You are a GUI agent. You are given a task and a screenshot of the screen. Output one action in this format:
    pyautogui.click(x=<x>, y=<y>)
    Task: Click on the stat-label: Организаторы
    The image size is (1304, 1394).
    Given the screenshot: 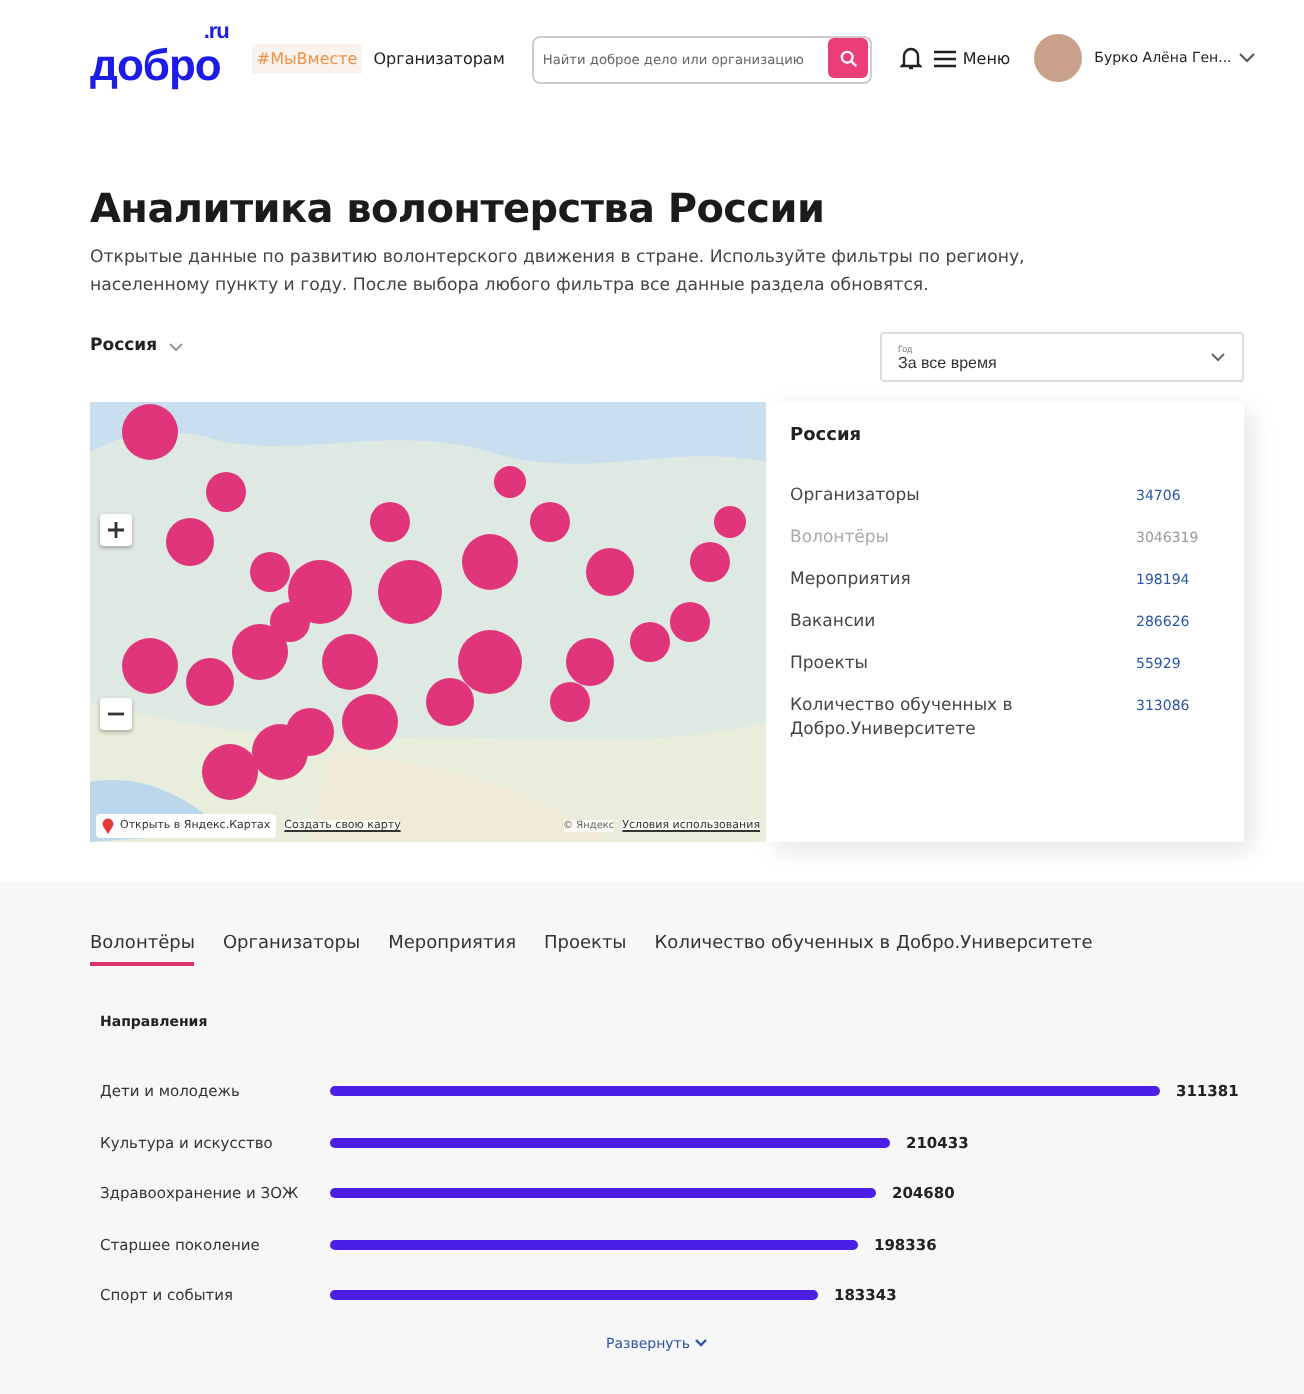 What is the action you would take?
    pyautogui.click(x=856, y=496)
    